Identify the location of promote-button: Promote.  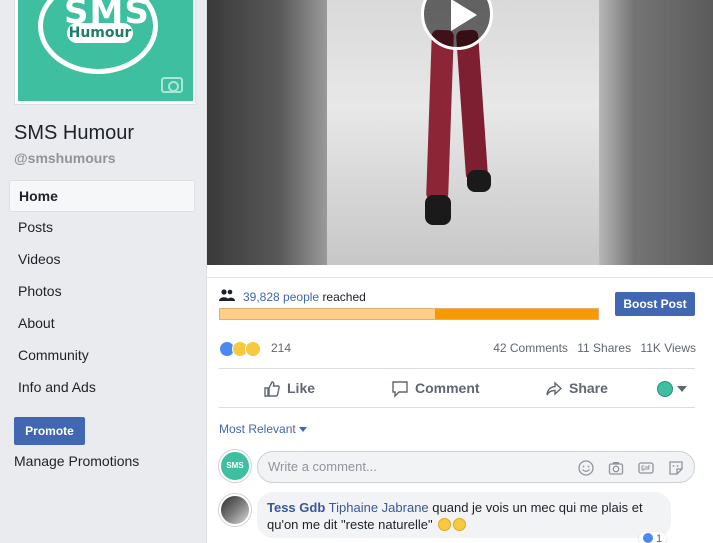
(49, 431).